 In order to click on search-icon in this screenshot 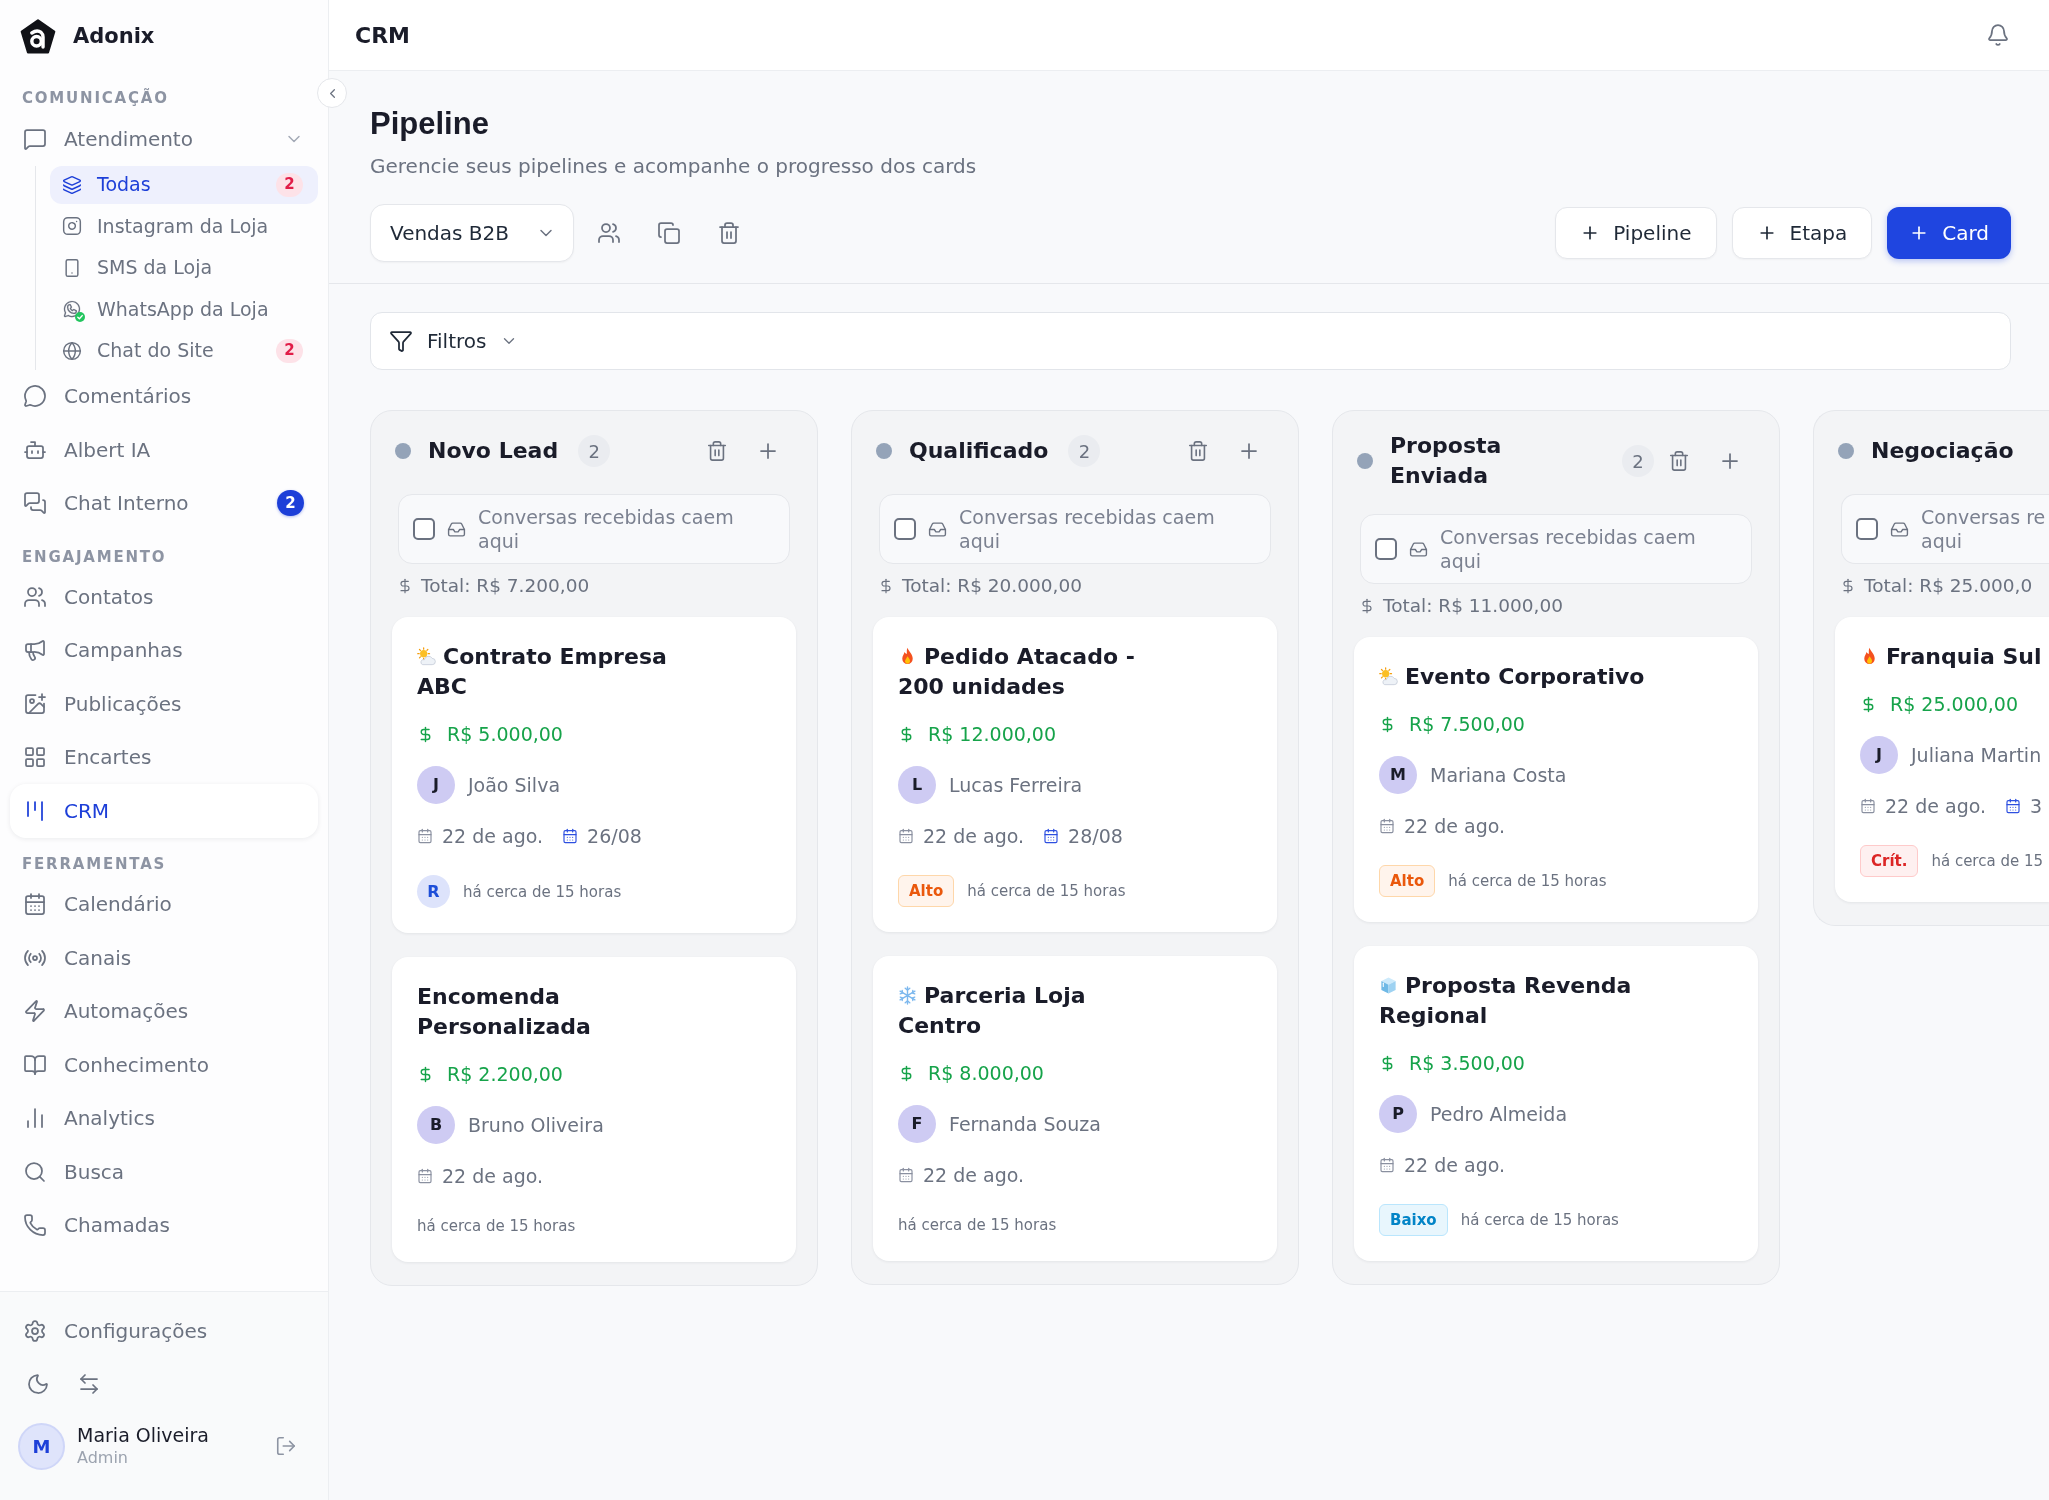, I will do `click(35, 1171)`.